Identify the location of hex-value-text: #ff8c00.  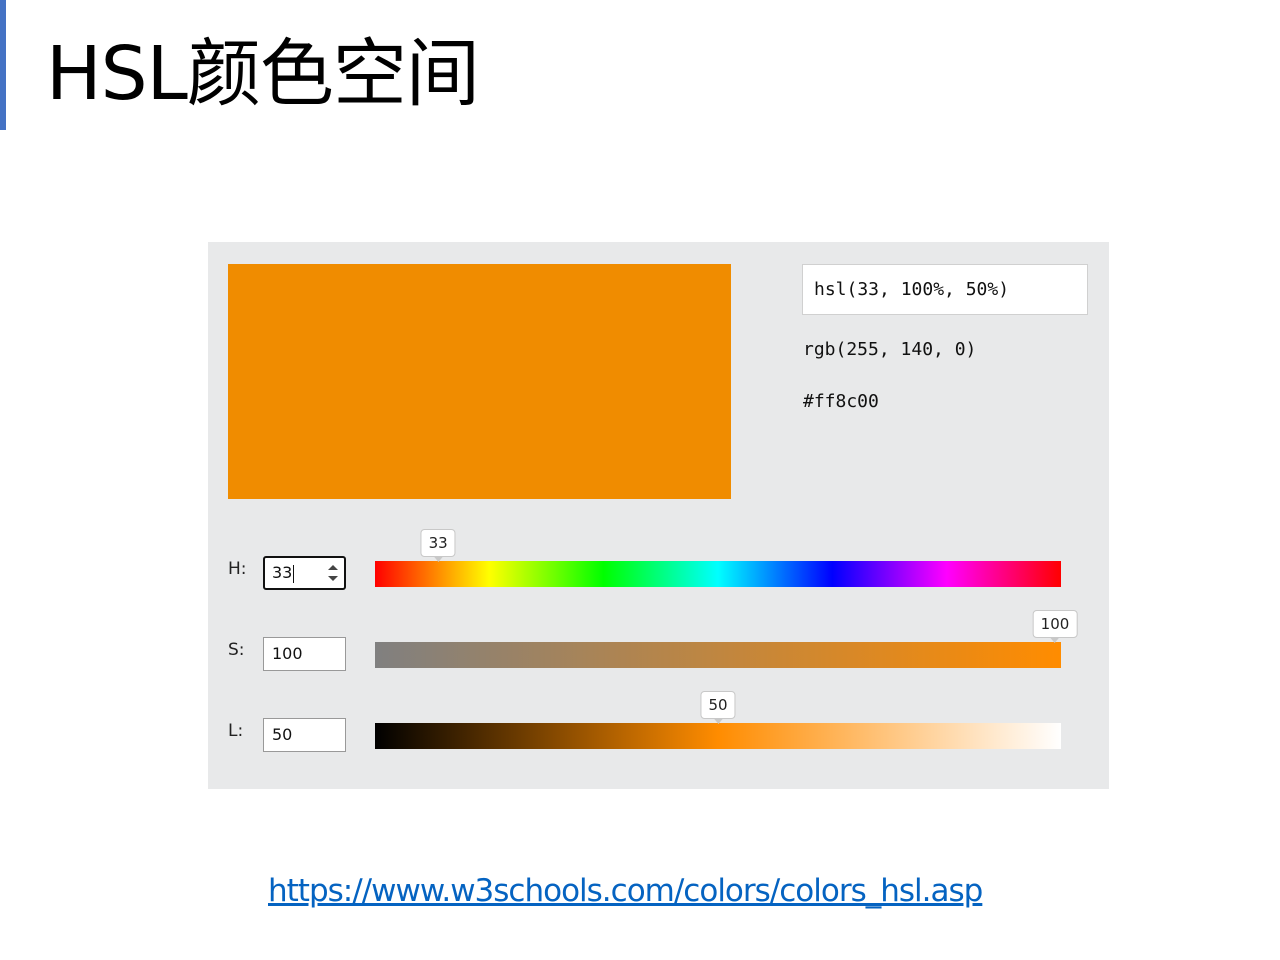
(841, 401).